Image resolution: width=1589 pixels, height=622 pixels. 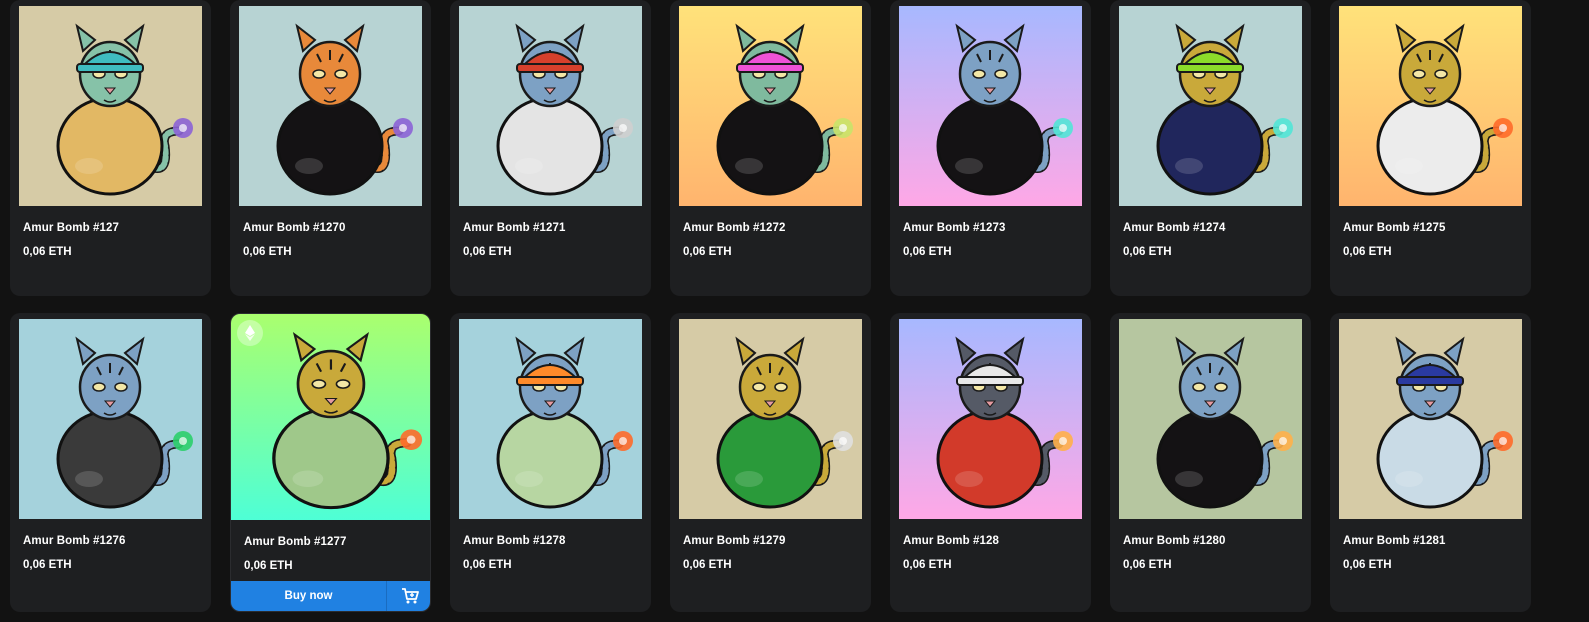 What do you see at coordinates (295, 542) in the screenshot?
I see `nft-title: Amur Bomb #1277` at bounding box center [295, 542].